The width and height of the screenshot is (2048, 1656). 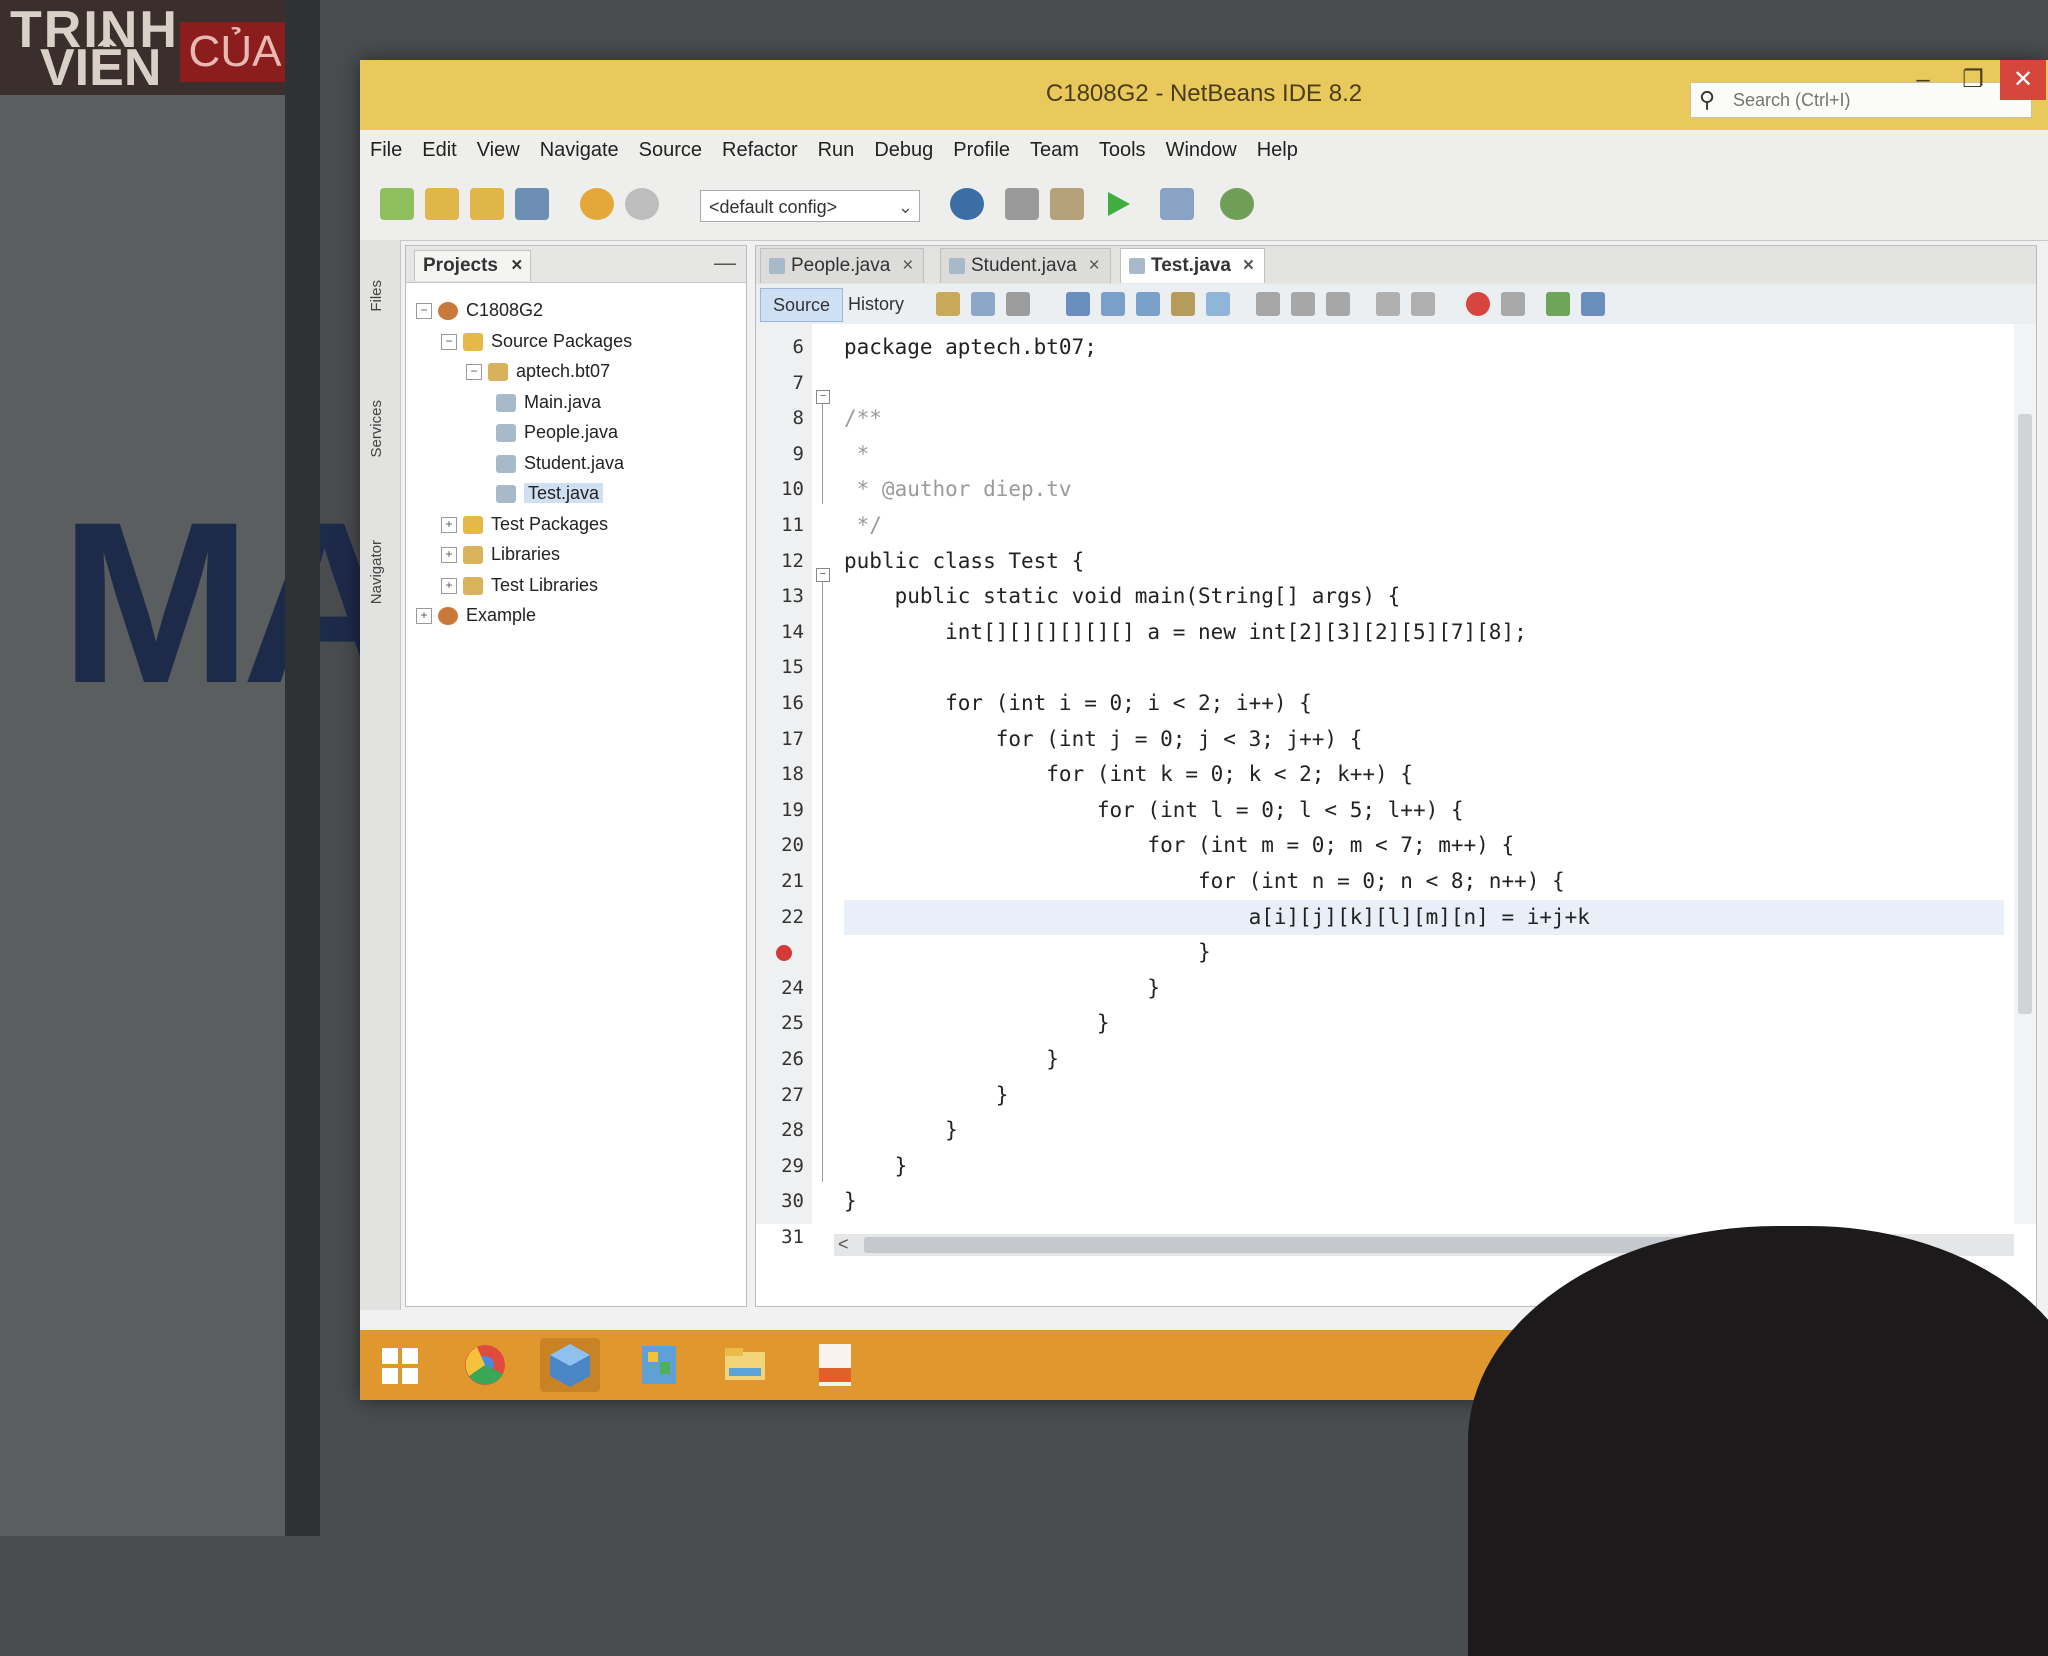 I want to click on code-line: for (int m = 0; m < 7; m++) {, so click(x=1179, y=846).